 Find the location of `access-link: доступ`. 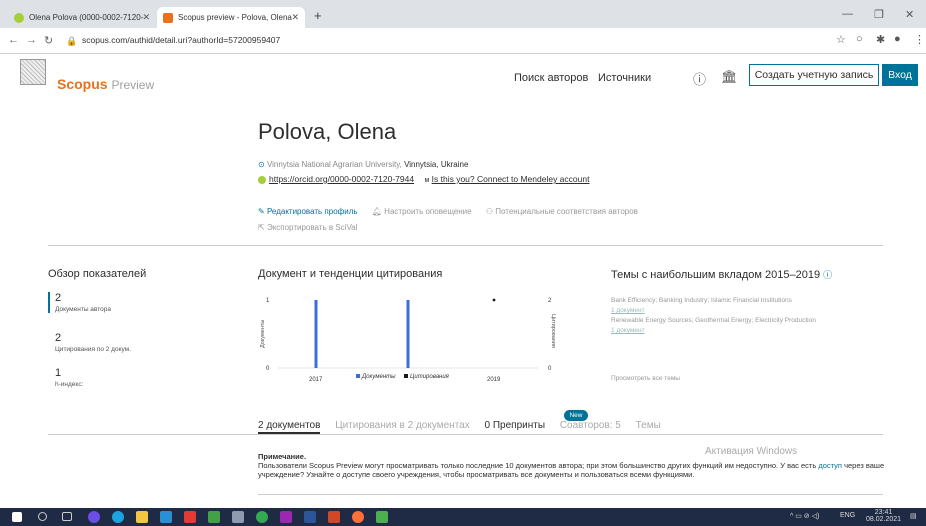

access-link: доступ is located at coordinates (830, 465).